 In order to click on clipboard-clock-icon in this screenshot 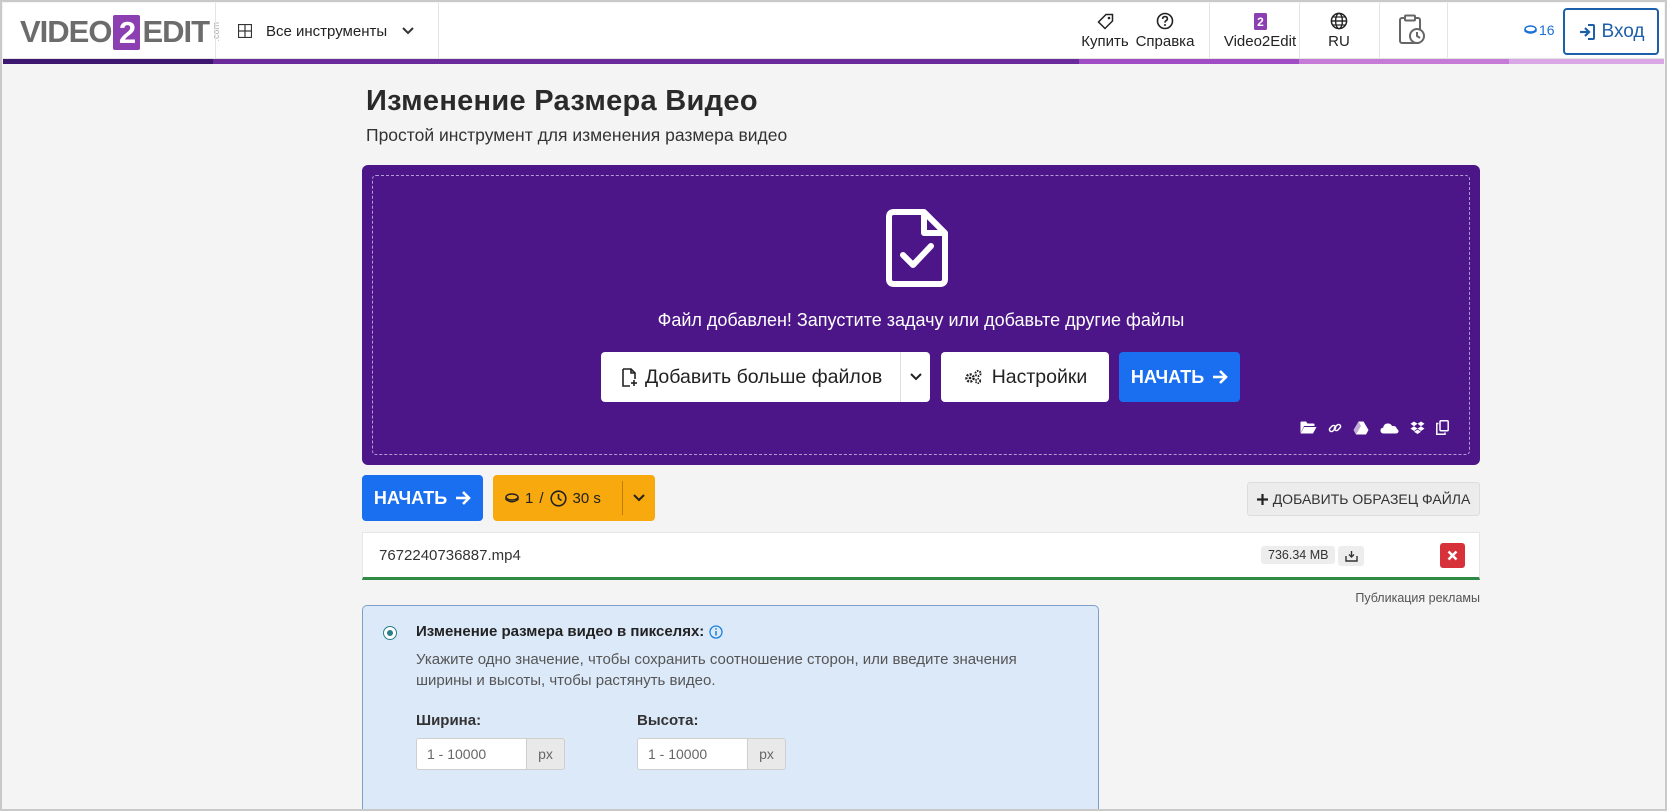, I will do `click(1412, 29)`.